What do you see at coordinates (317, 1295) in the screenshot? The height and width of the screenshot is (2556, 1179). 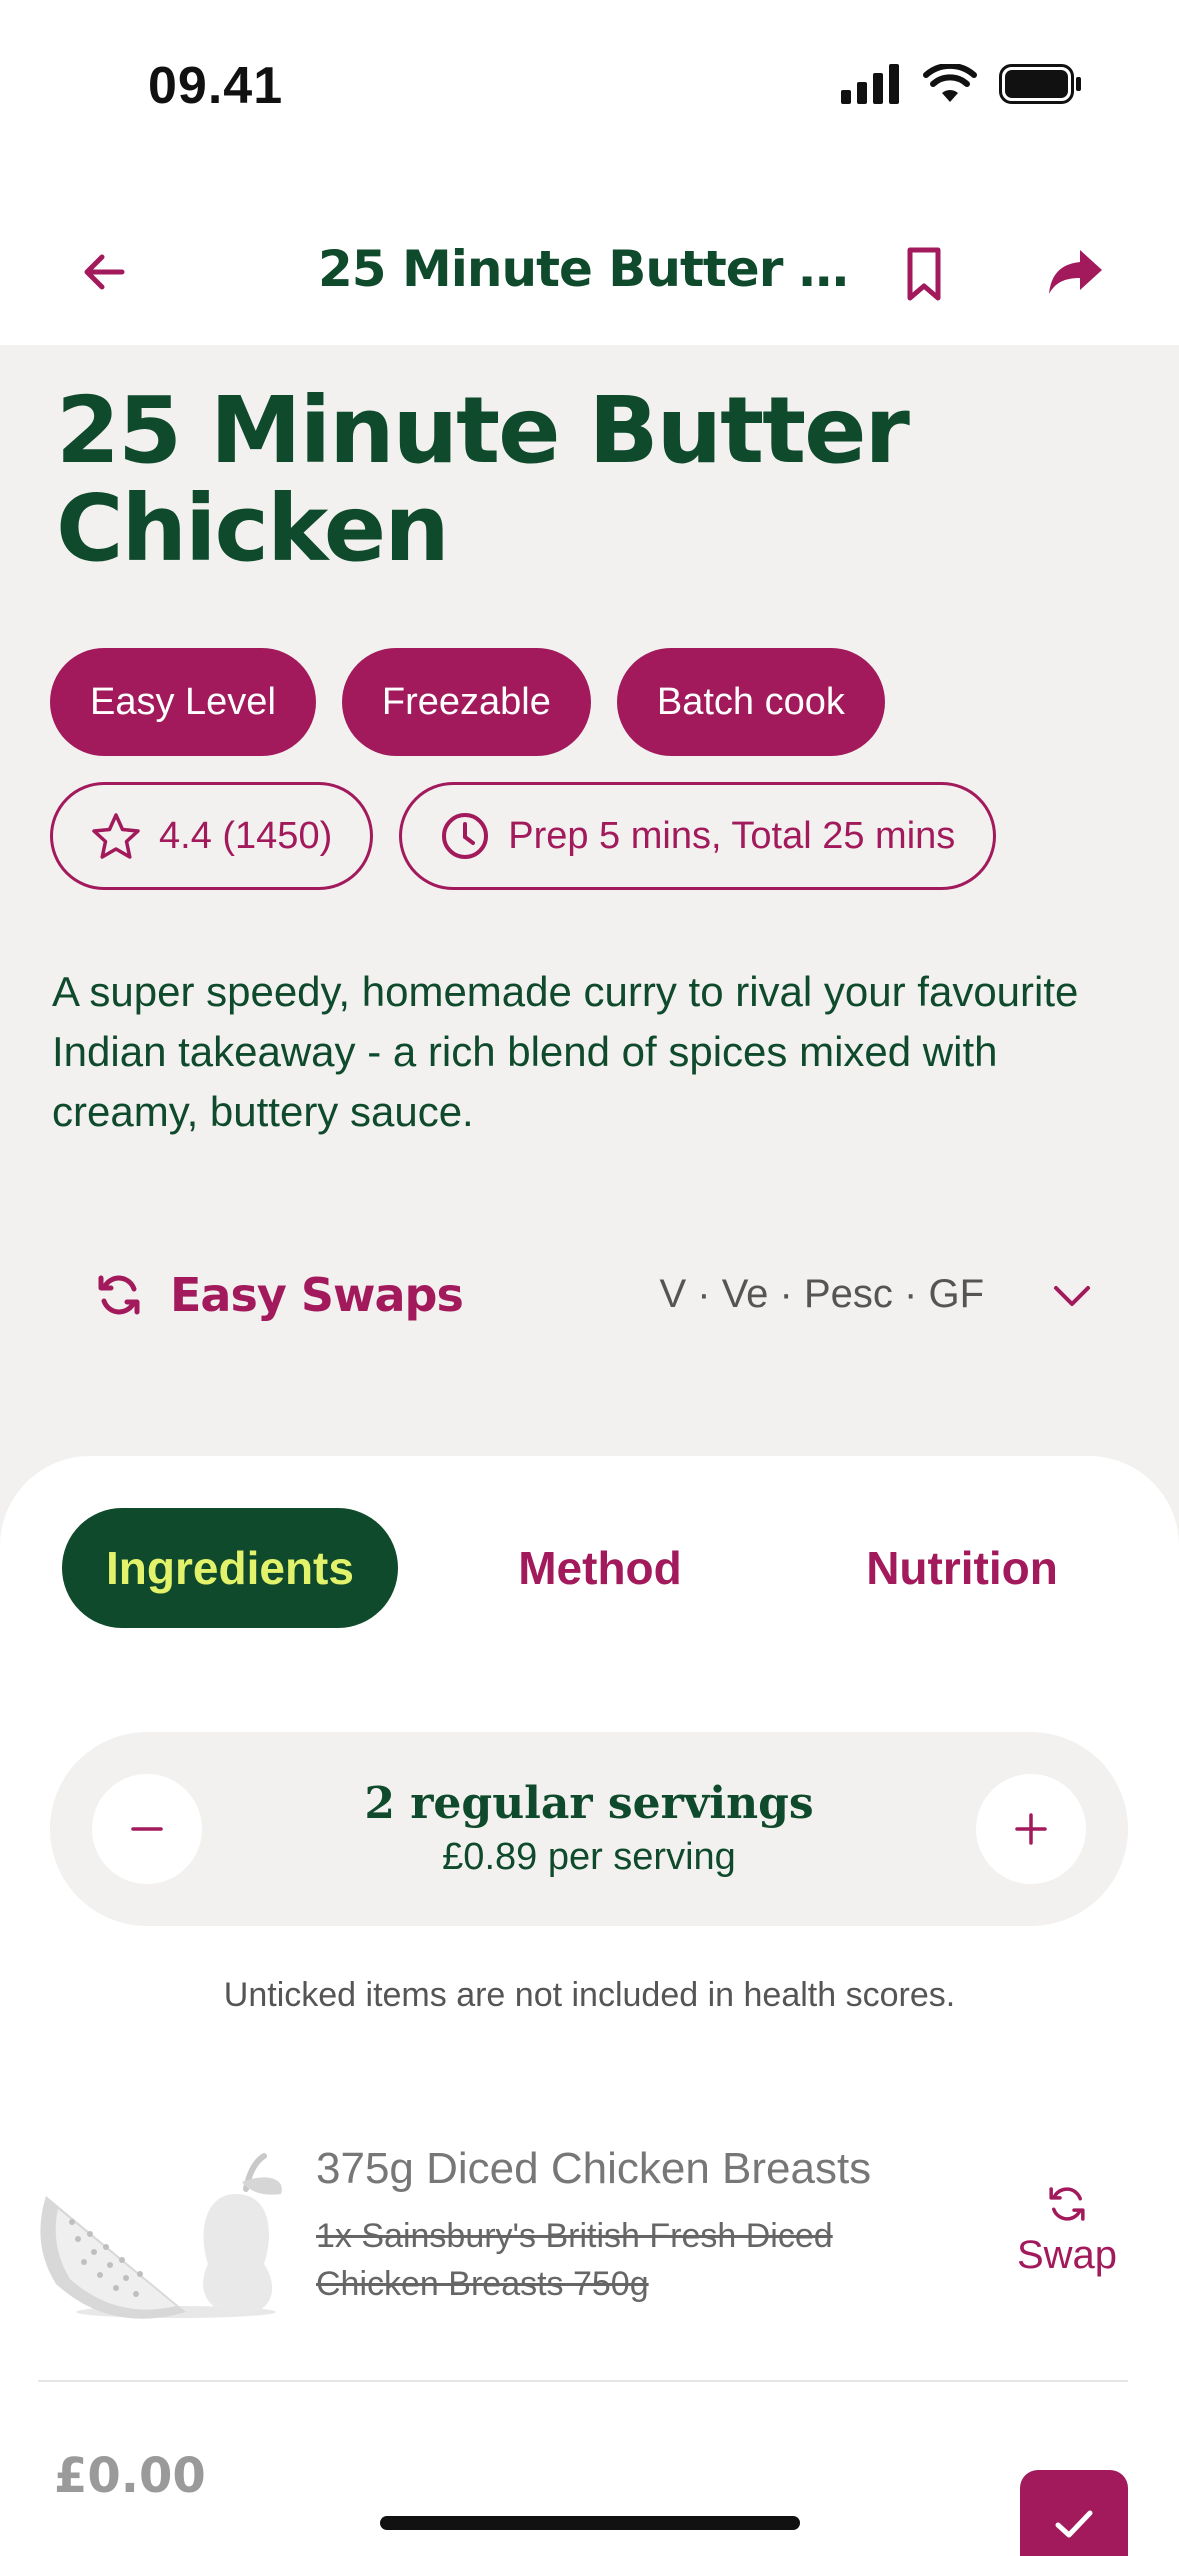 I see `easy-swaps-label: Easy Swaps` at bounding box center [317, 1295].